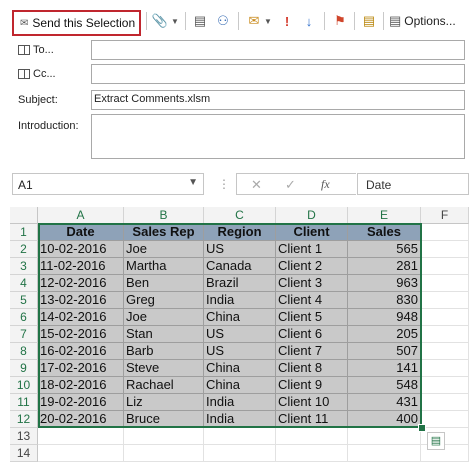 The image size is (469, 467). What do you see at coordinates (81, 402) in the screenshot?
I see `table-cell: 19-02-2016` at bounding box center [81, 402].